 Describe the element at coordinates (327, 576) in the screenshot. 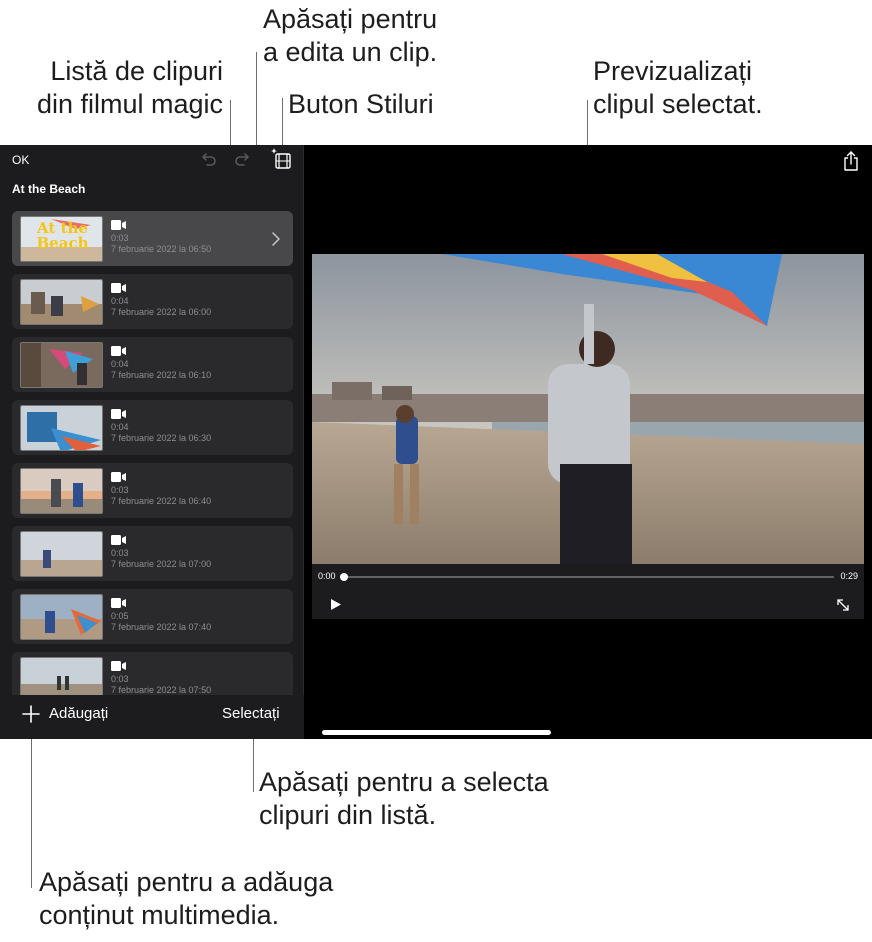

I see `current-time: 0:00` at that location.